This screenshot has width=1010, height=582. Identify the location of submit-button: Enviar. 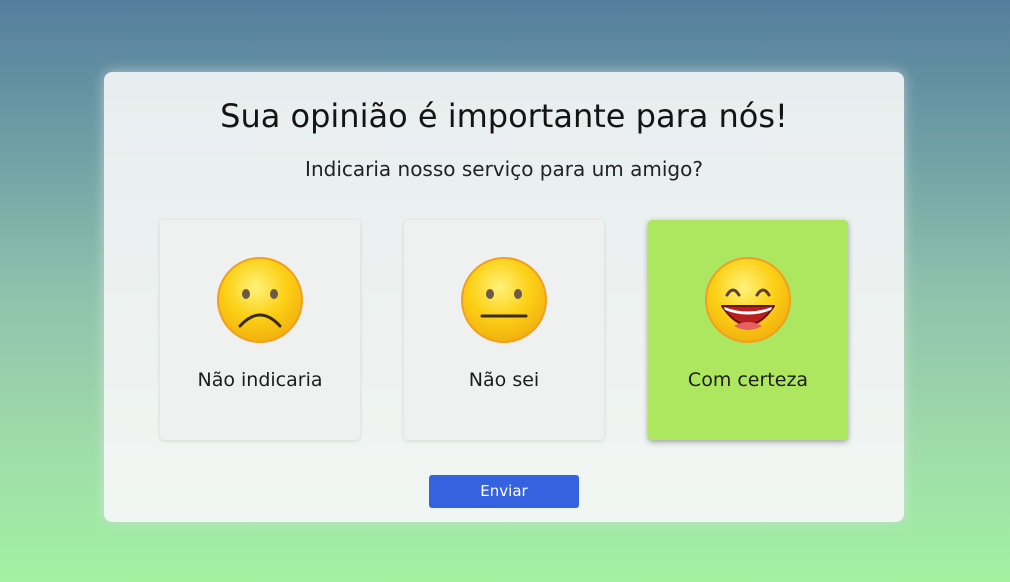
(504, 491).